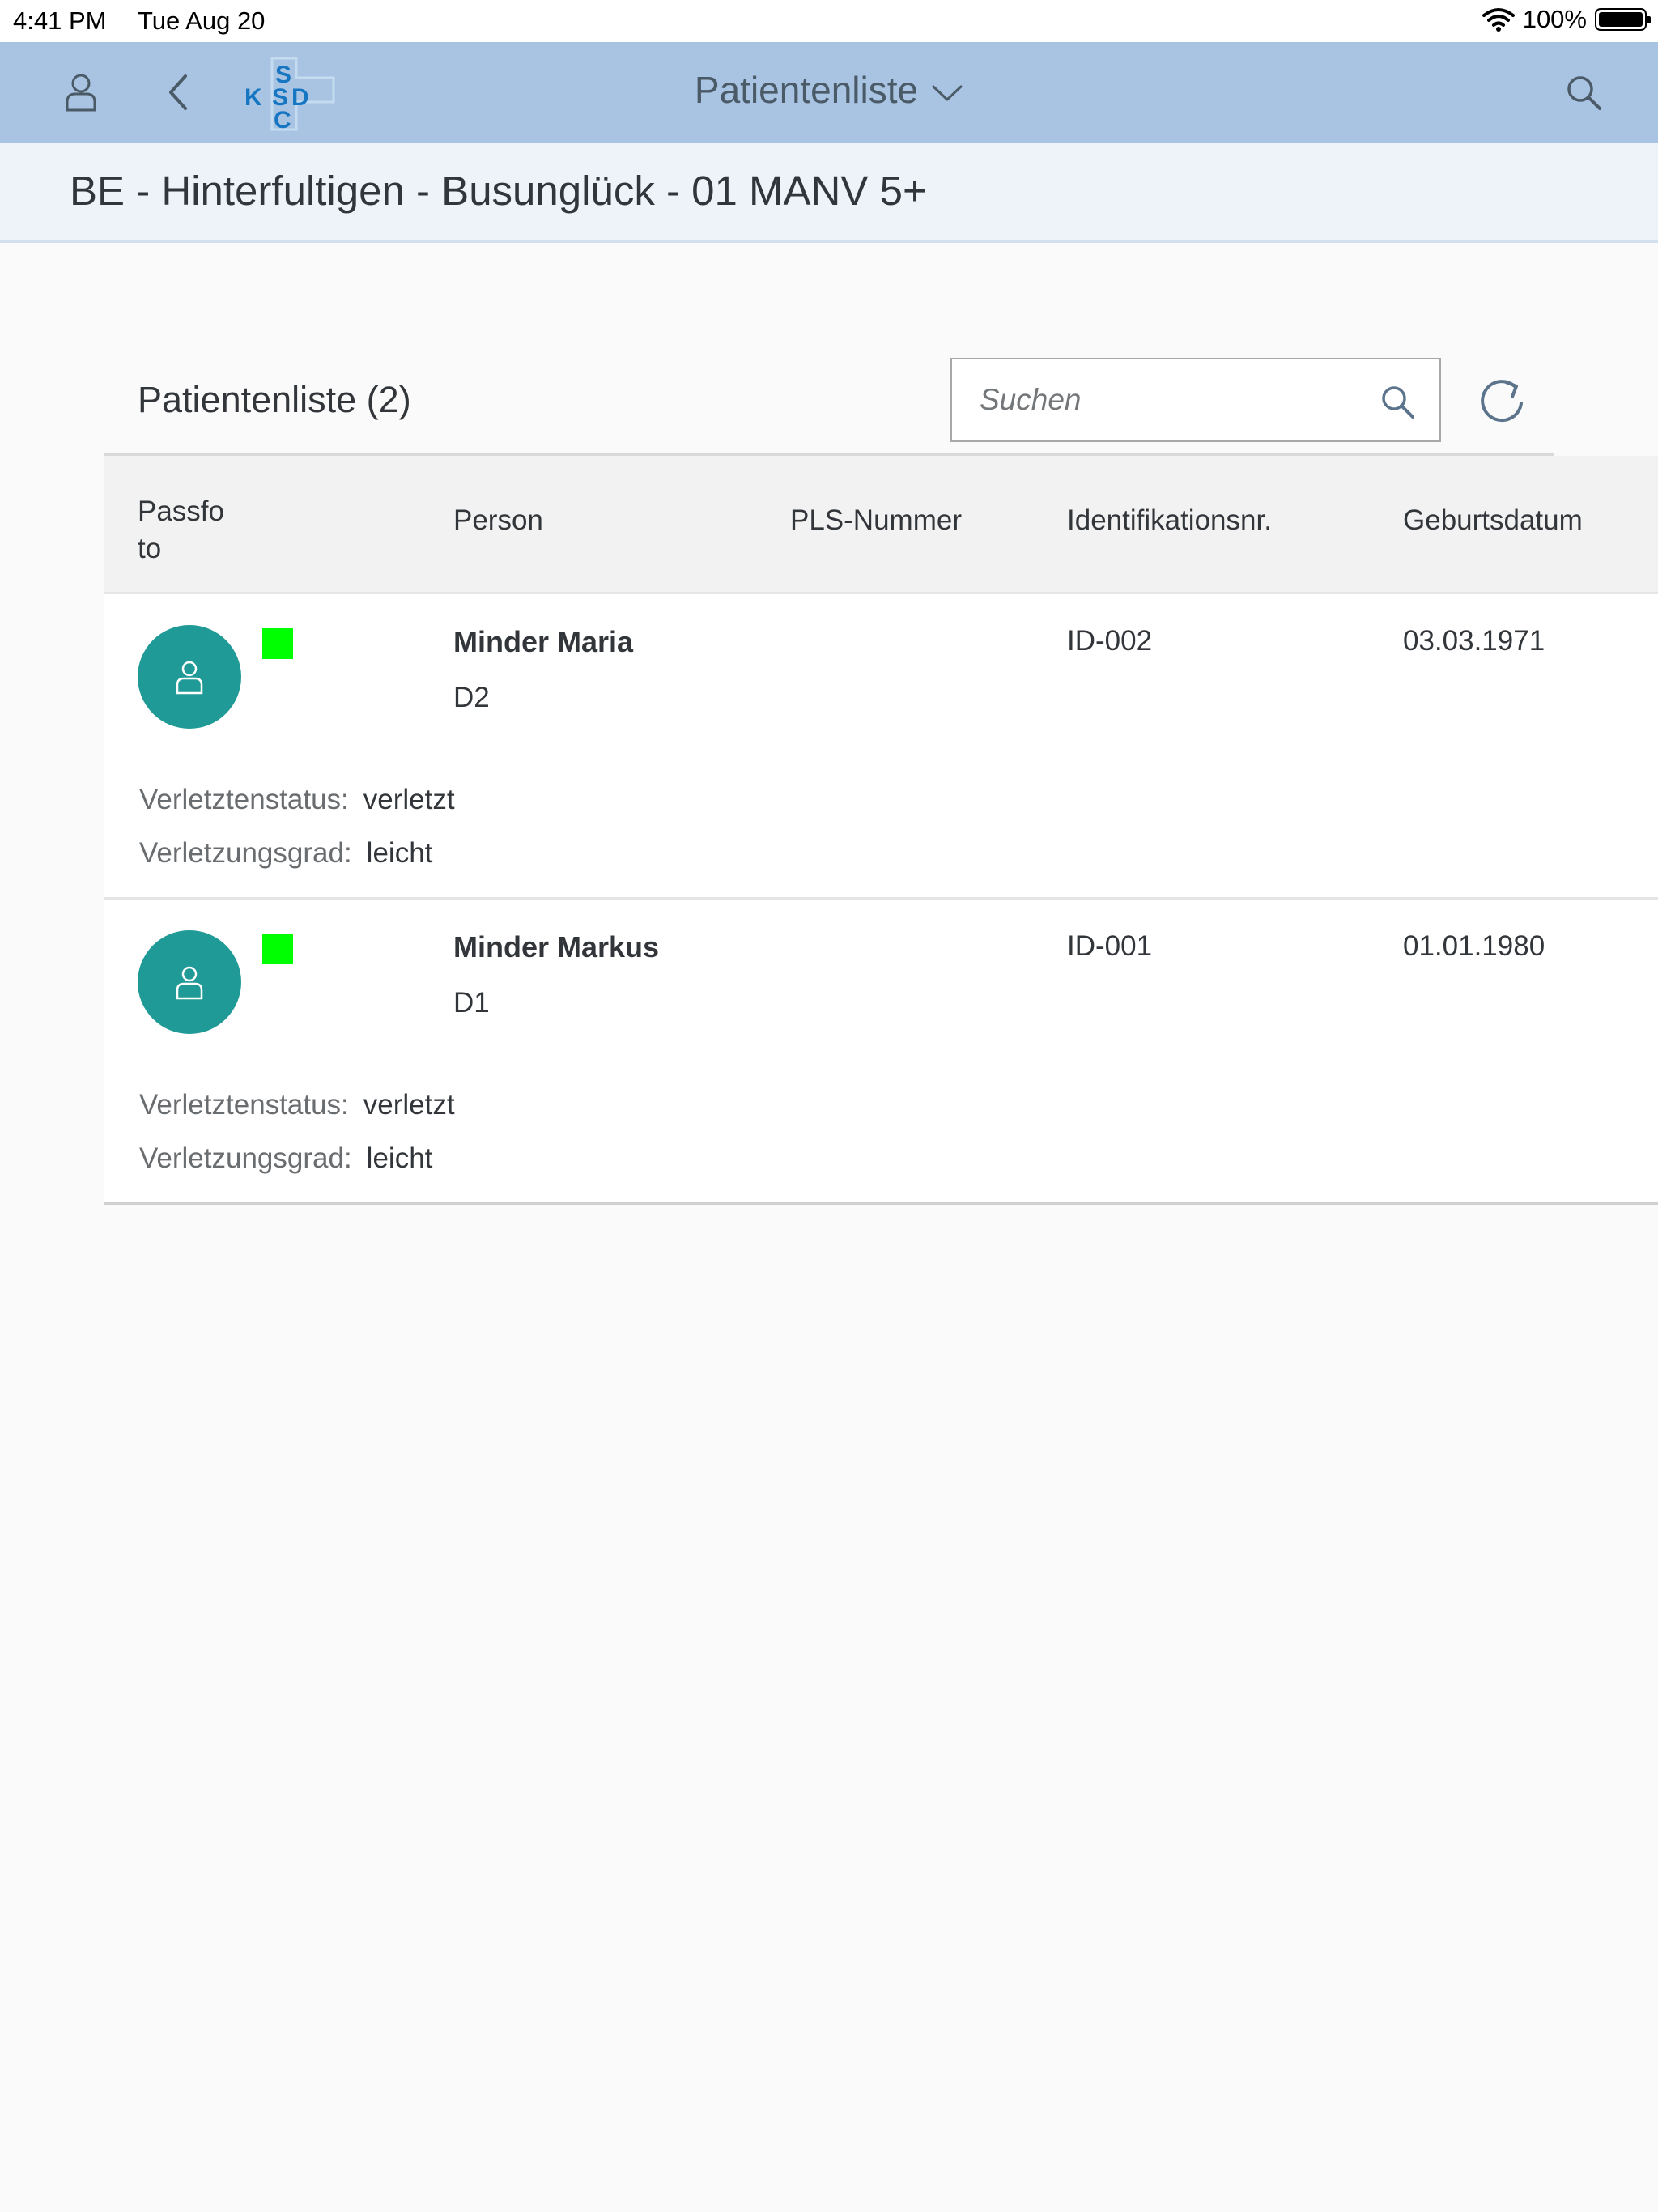 This screenshot has width=1658, height=2212. What do you see at coordinates (1110, 641) in the screenshot?
I see `patient-id: ID-002` at bounding box center [1110, 641].